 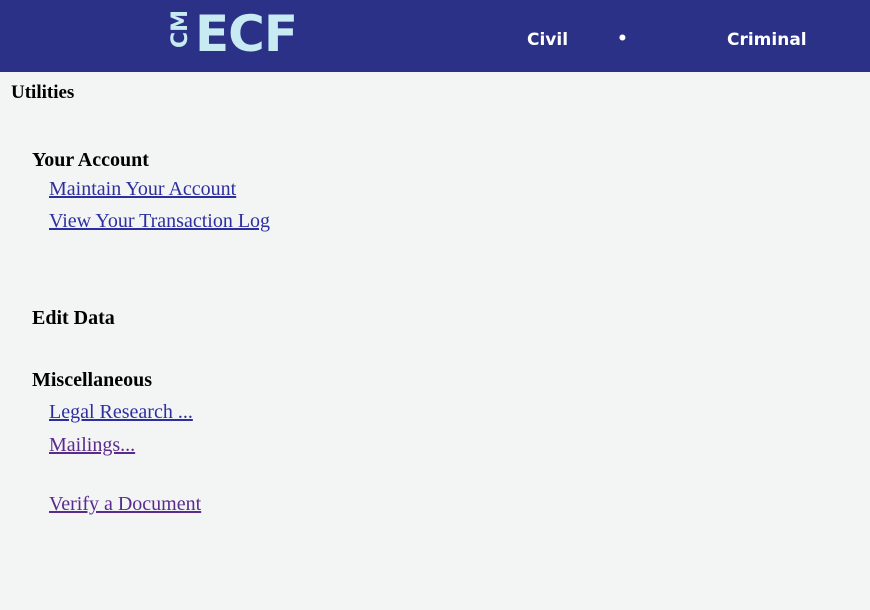 What do you see at coordinates (125, 504) in the screenshot?
I see `verify-document-link: Verify a Document` at bounding box center [125, 504].